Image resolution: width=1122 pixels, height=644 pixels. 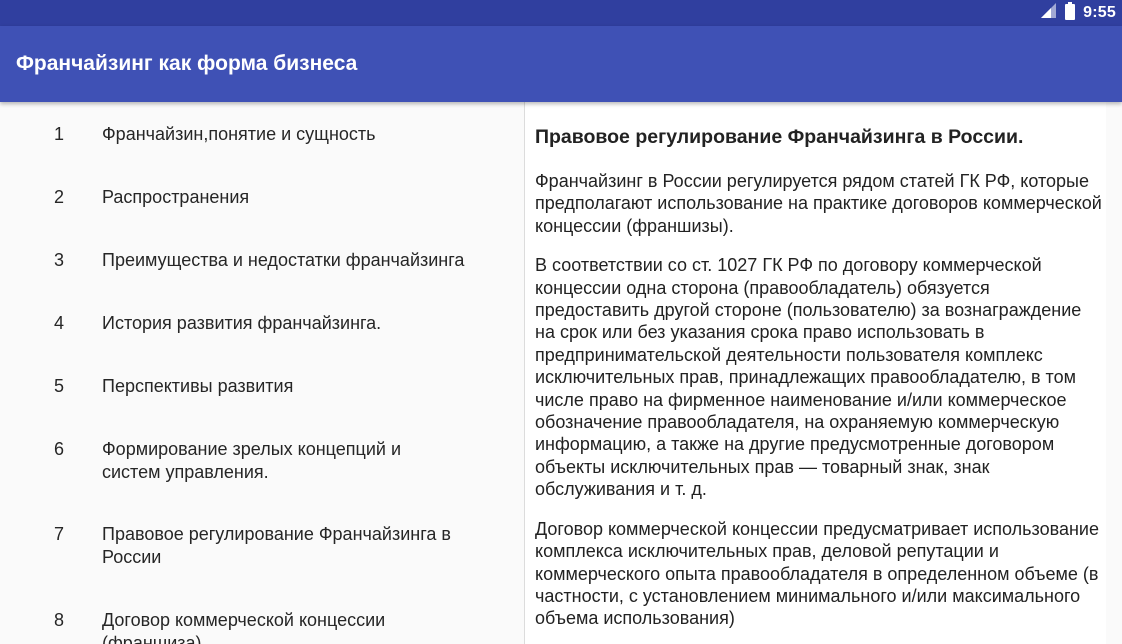 What do you see at coordinates (58, 134) in the screenshot?
I see `toc-item-number: 1` at bounding box center [58, 134].